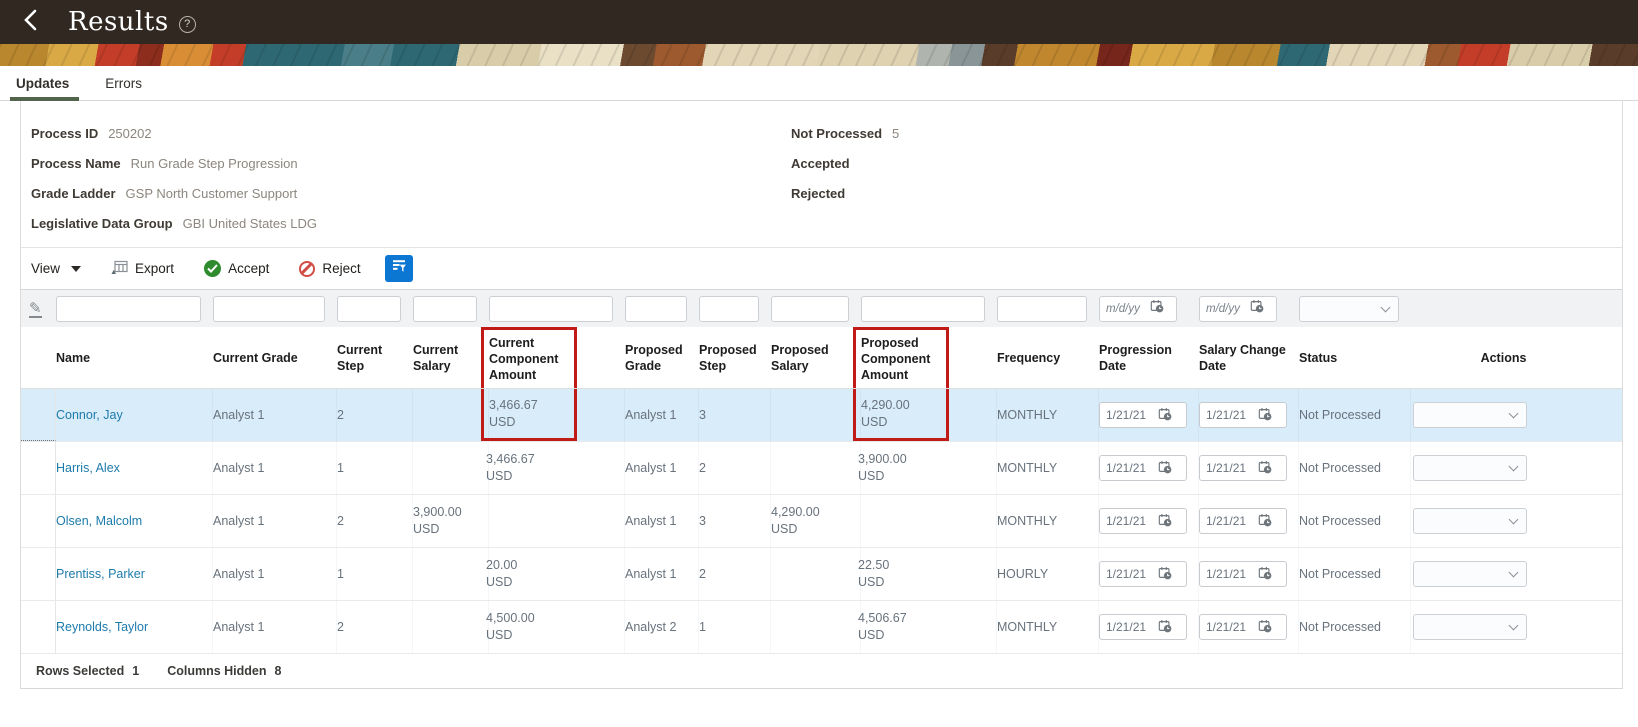  Describe the element at coordinates (100, 574) in the screenshot. I see `employee-name-link: Prentiss, Parker` at that location.